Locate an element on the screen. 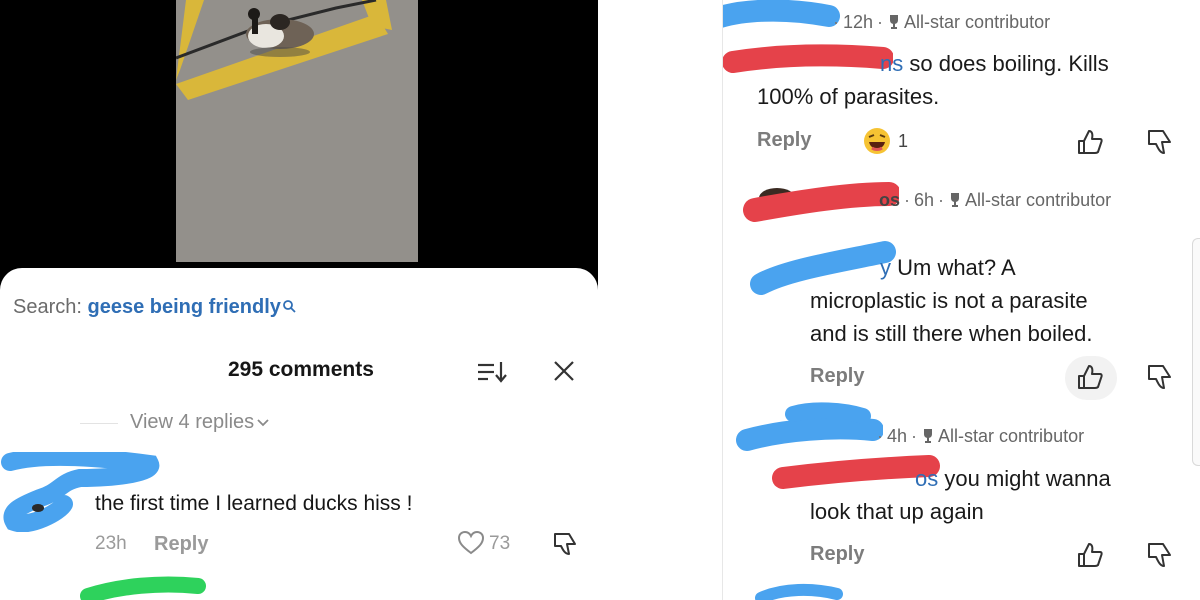  replies-divider is located at coordinates (99, 423).